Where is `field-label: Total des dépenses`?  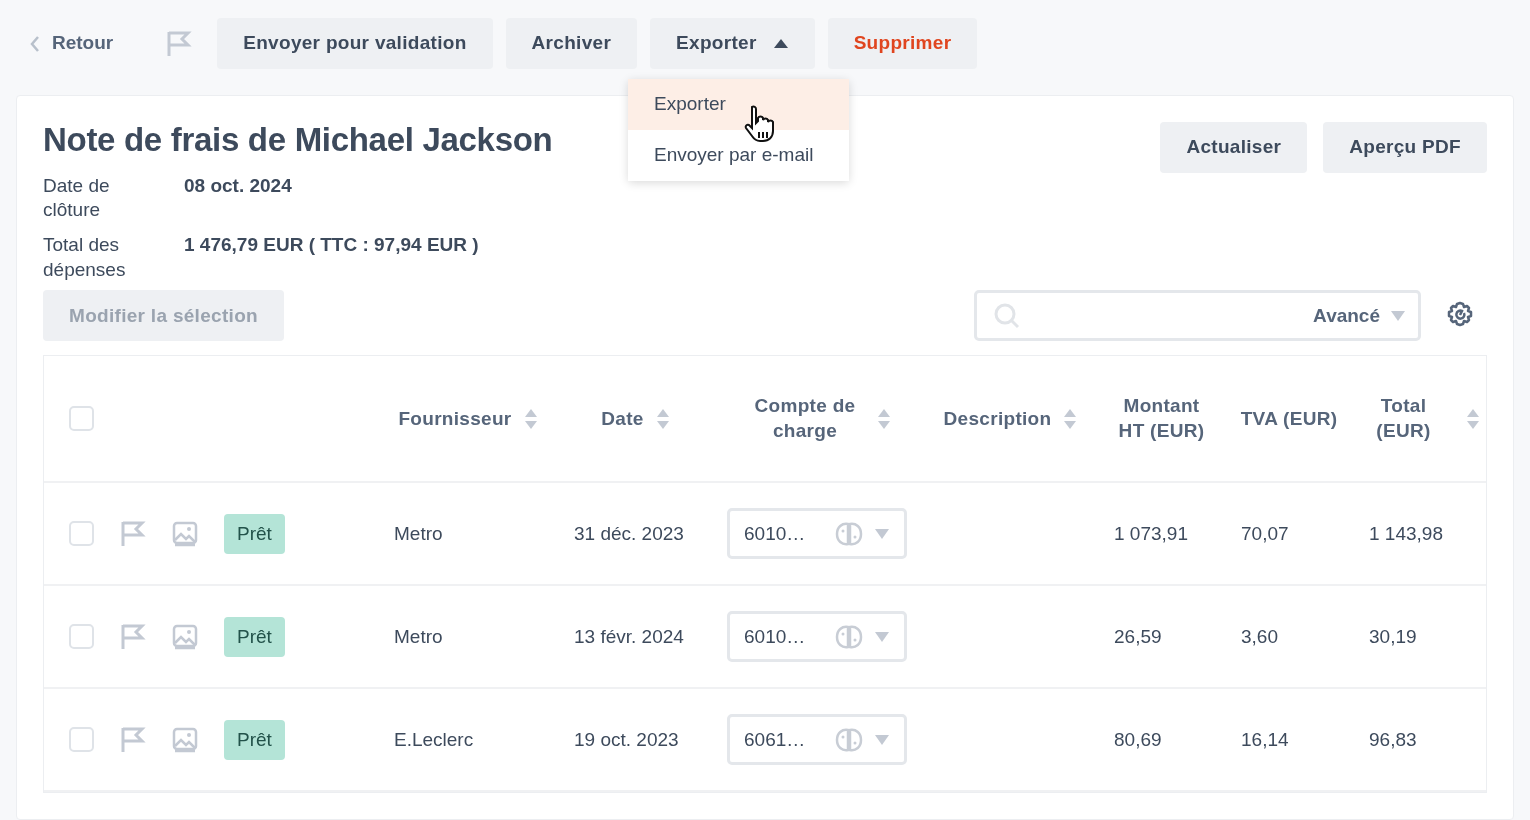 field-label: Total des dépenses is located at coordinates (85, 257).